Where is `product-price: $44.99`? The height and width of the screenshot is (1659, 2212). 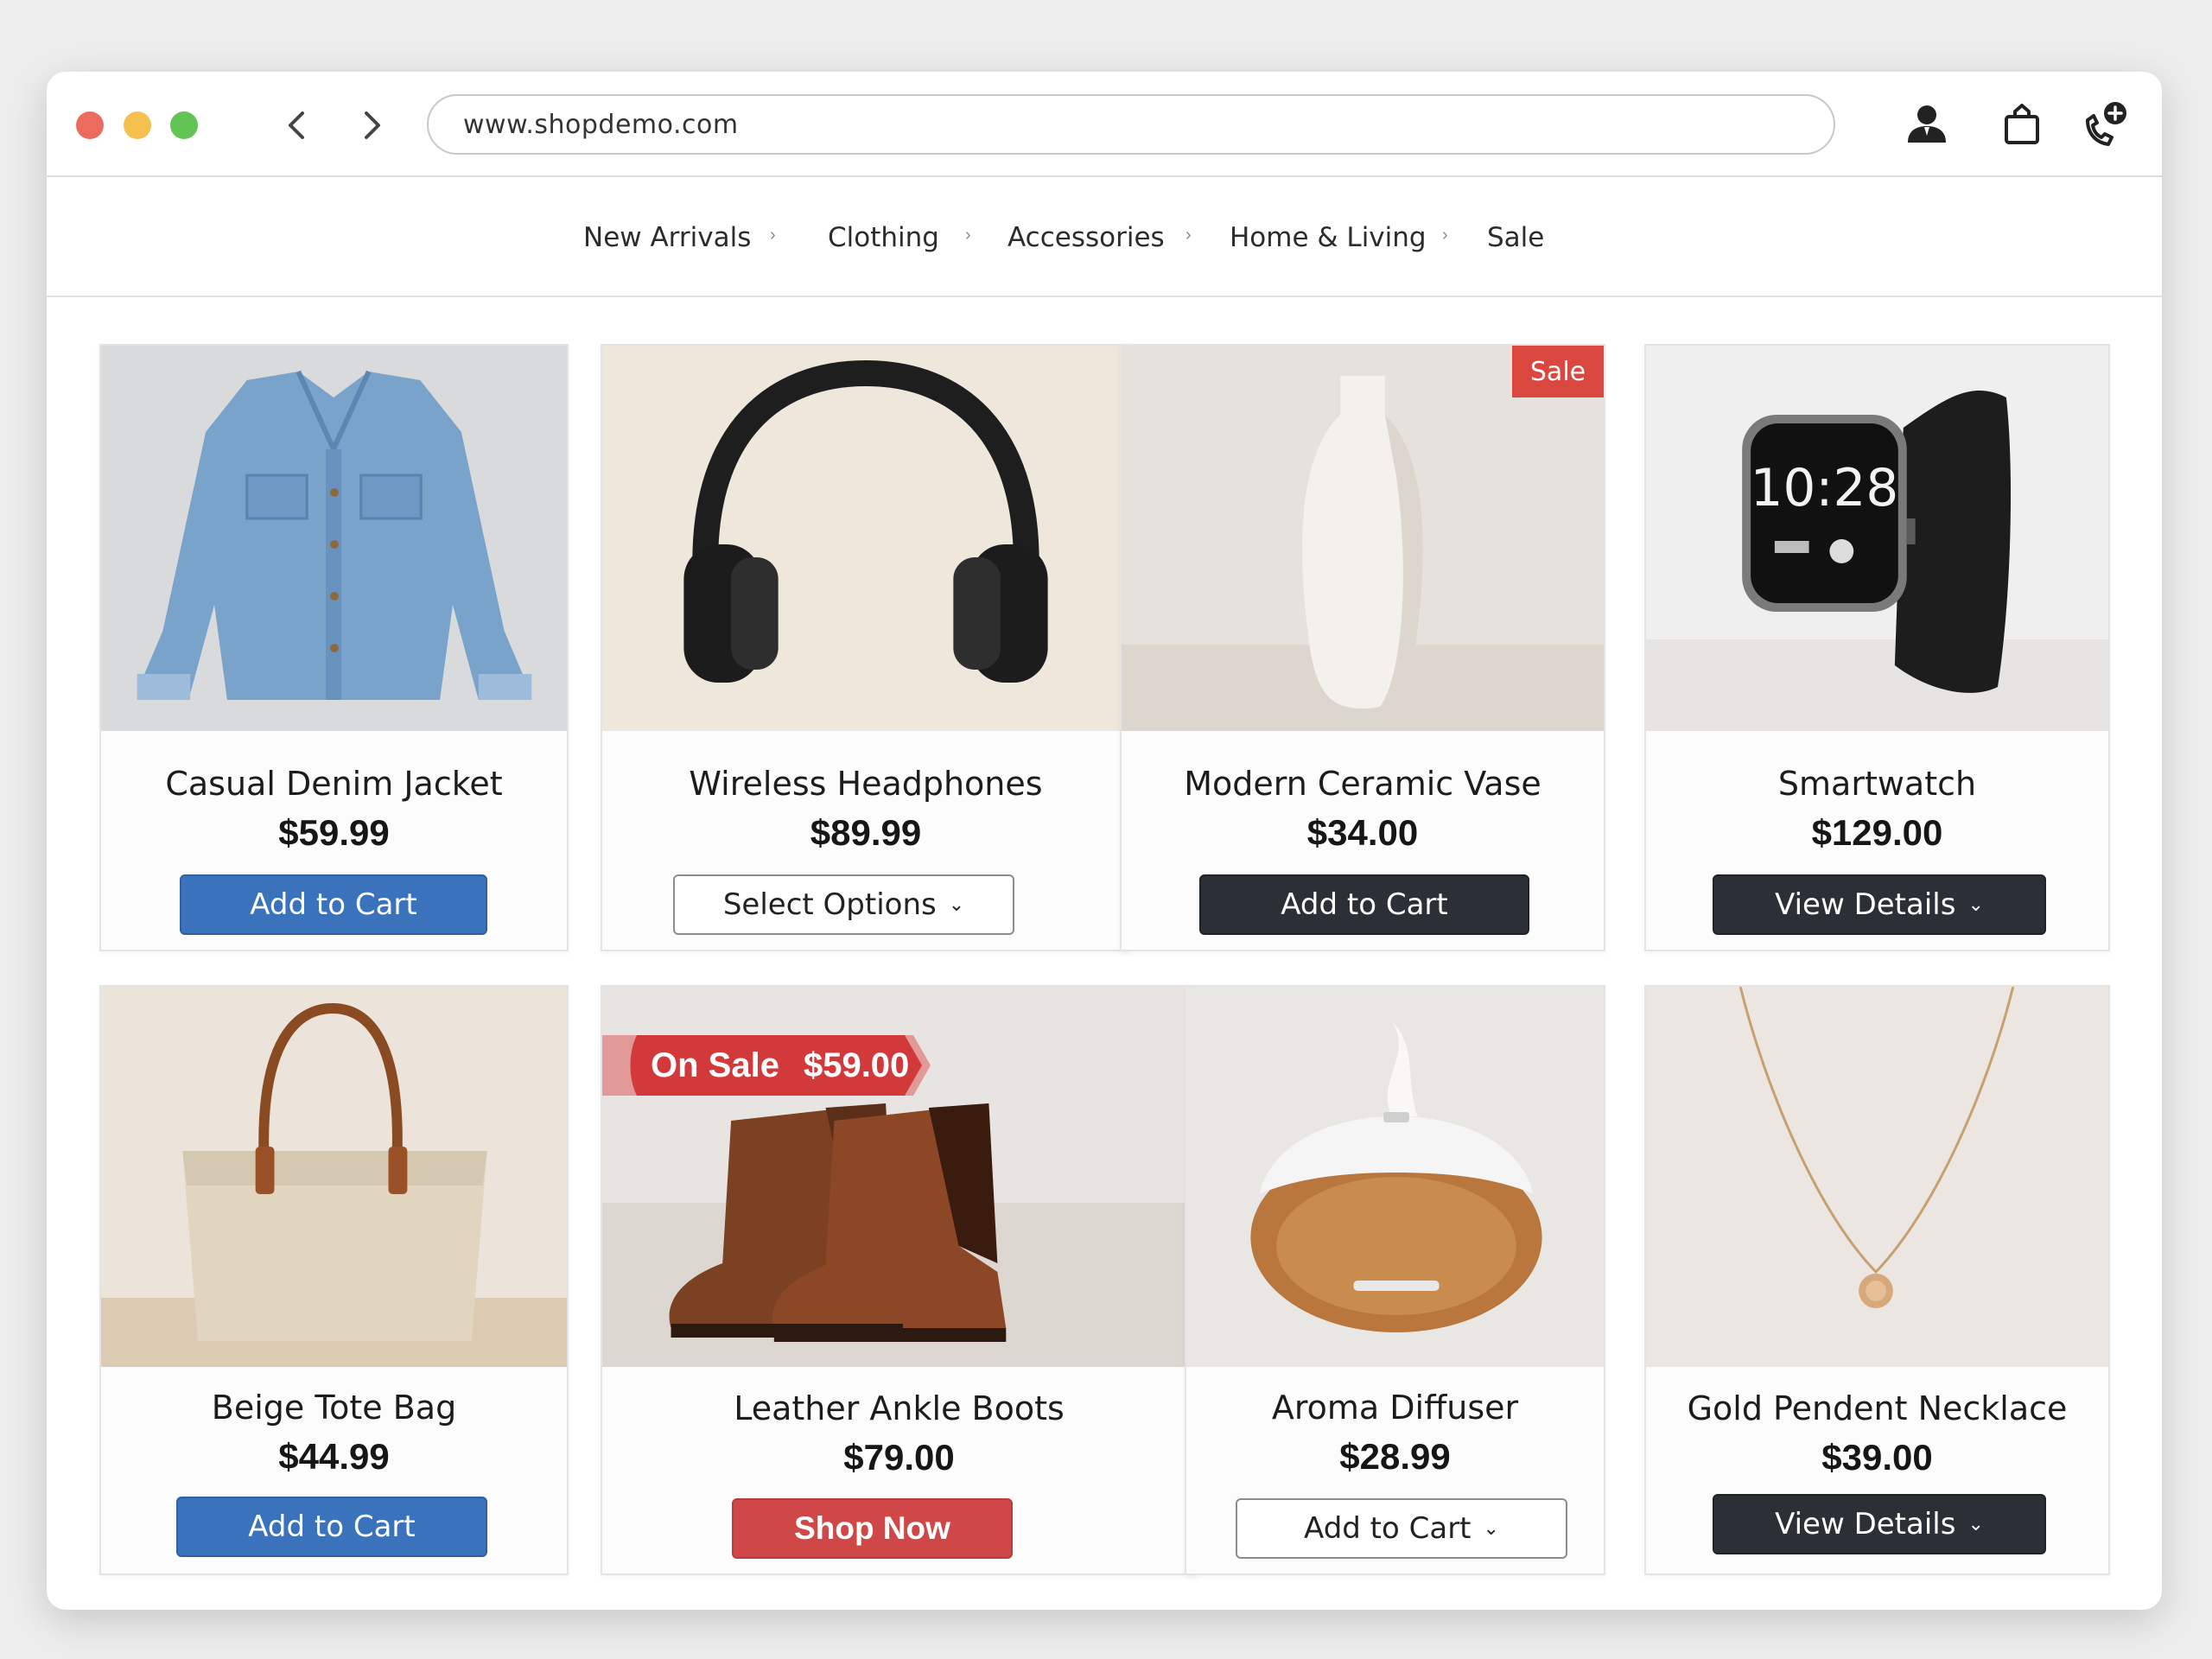 product-price: $44.99 is located at coordinates (334, 1456).